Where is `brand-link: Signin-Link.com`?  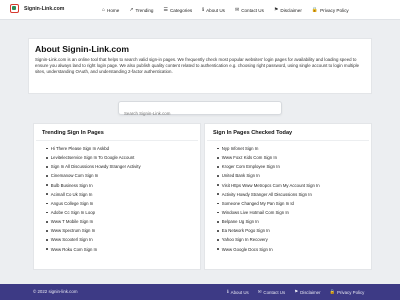 brand-link: Signin-Link.com is located at coordinates (37, 8).